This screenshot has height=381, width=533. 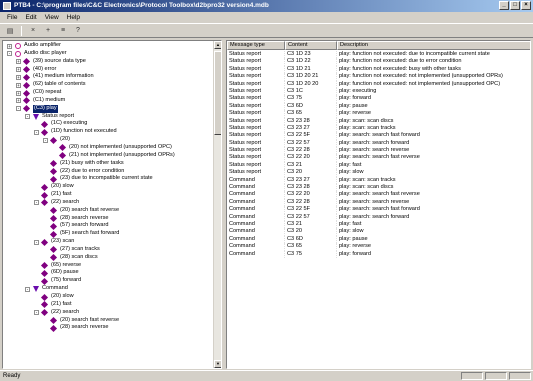 I want to click on table-row: Command C3 6D play: pause, so click(x=378, y=239).